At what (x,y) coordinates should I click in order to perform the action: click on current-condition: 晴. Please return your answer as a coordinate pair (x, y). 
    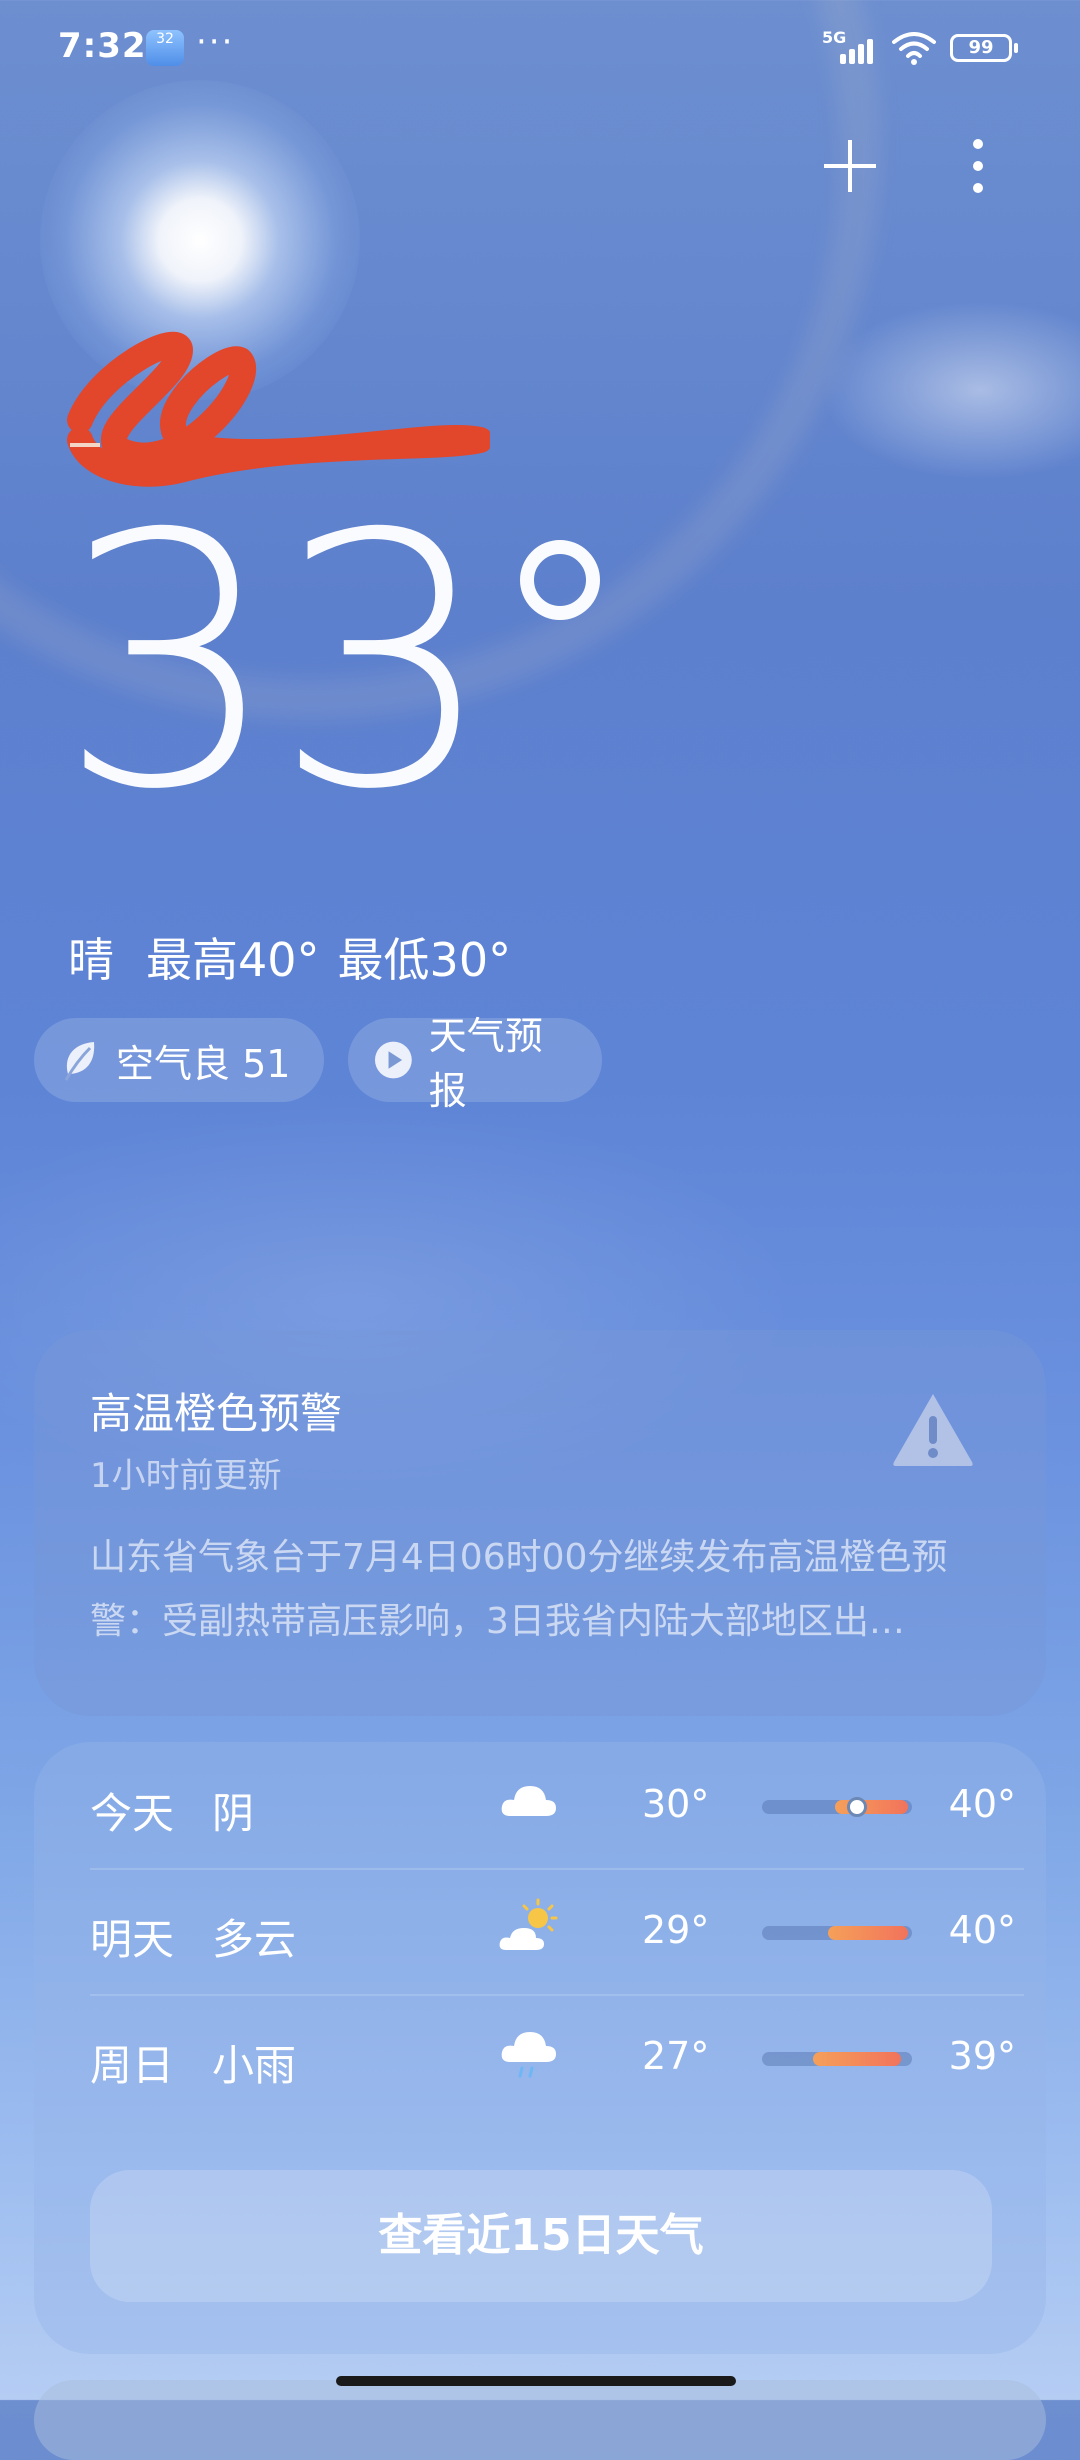
    Looking at the image, I should click on (91, 960).